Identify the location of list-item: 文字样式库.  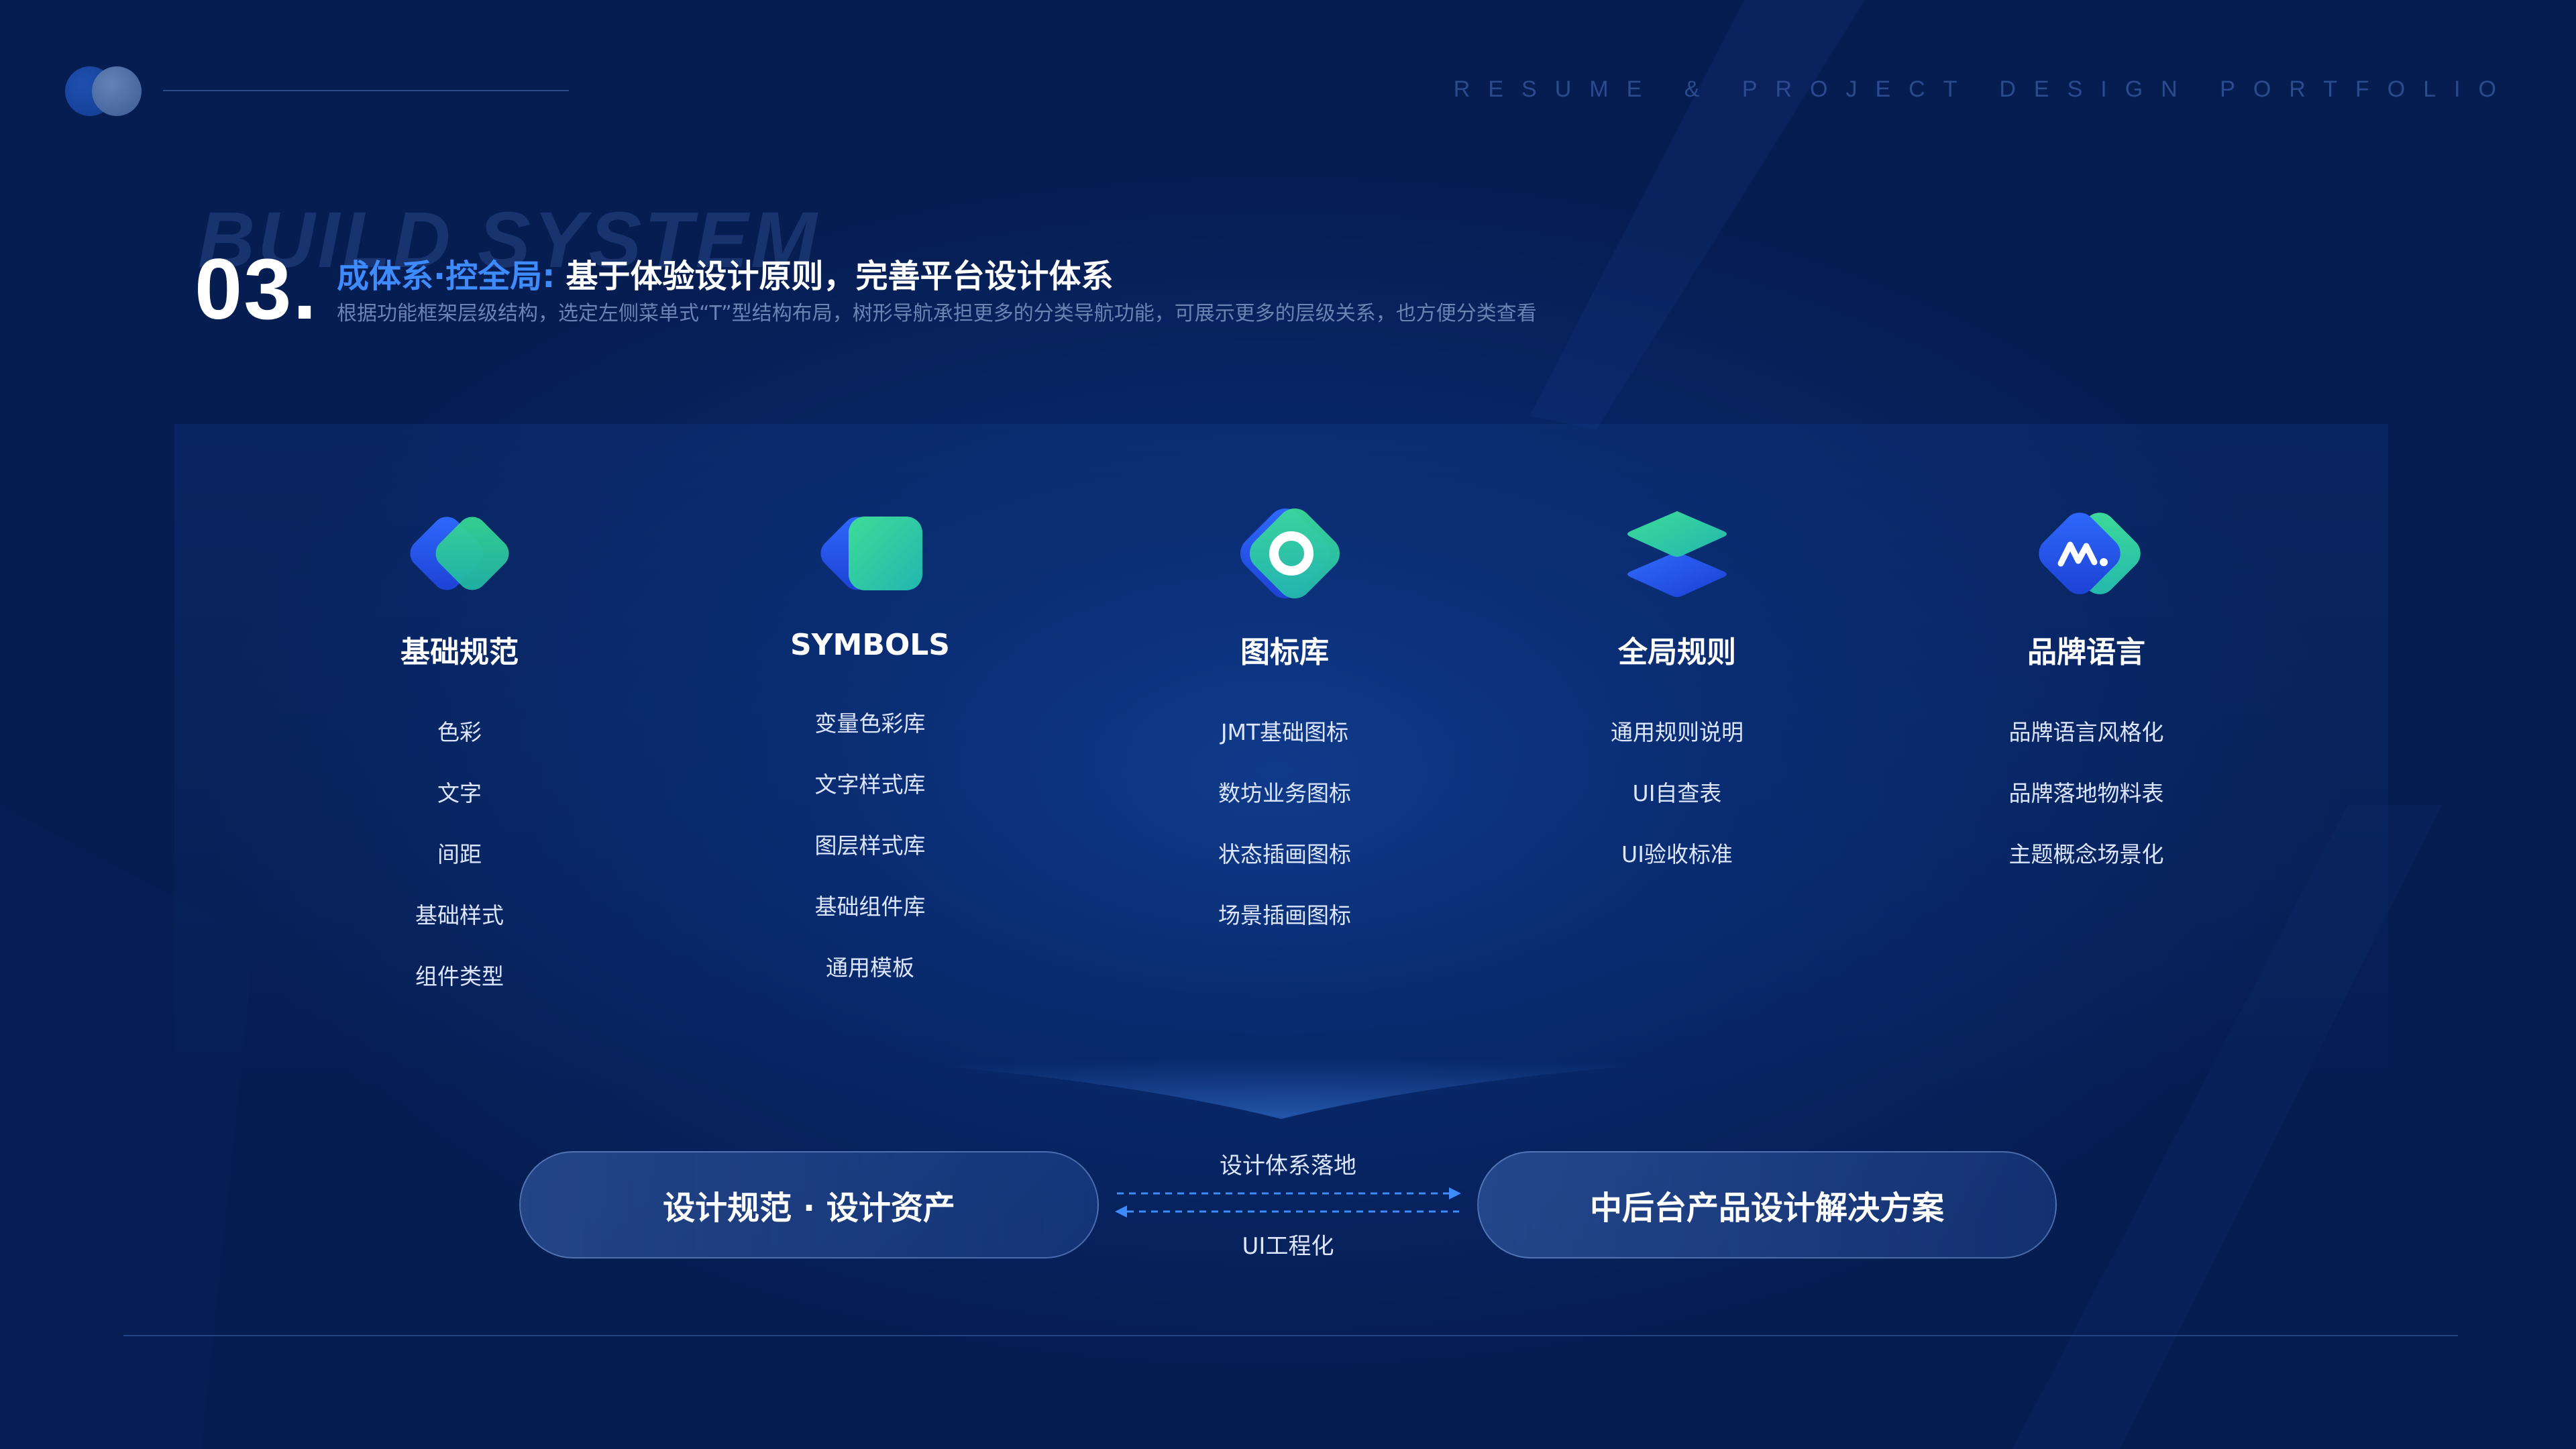
(870, 784).